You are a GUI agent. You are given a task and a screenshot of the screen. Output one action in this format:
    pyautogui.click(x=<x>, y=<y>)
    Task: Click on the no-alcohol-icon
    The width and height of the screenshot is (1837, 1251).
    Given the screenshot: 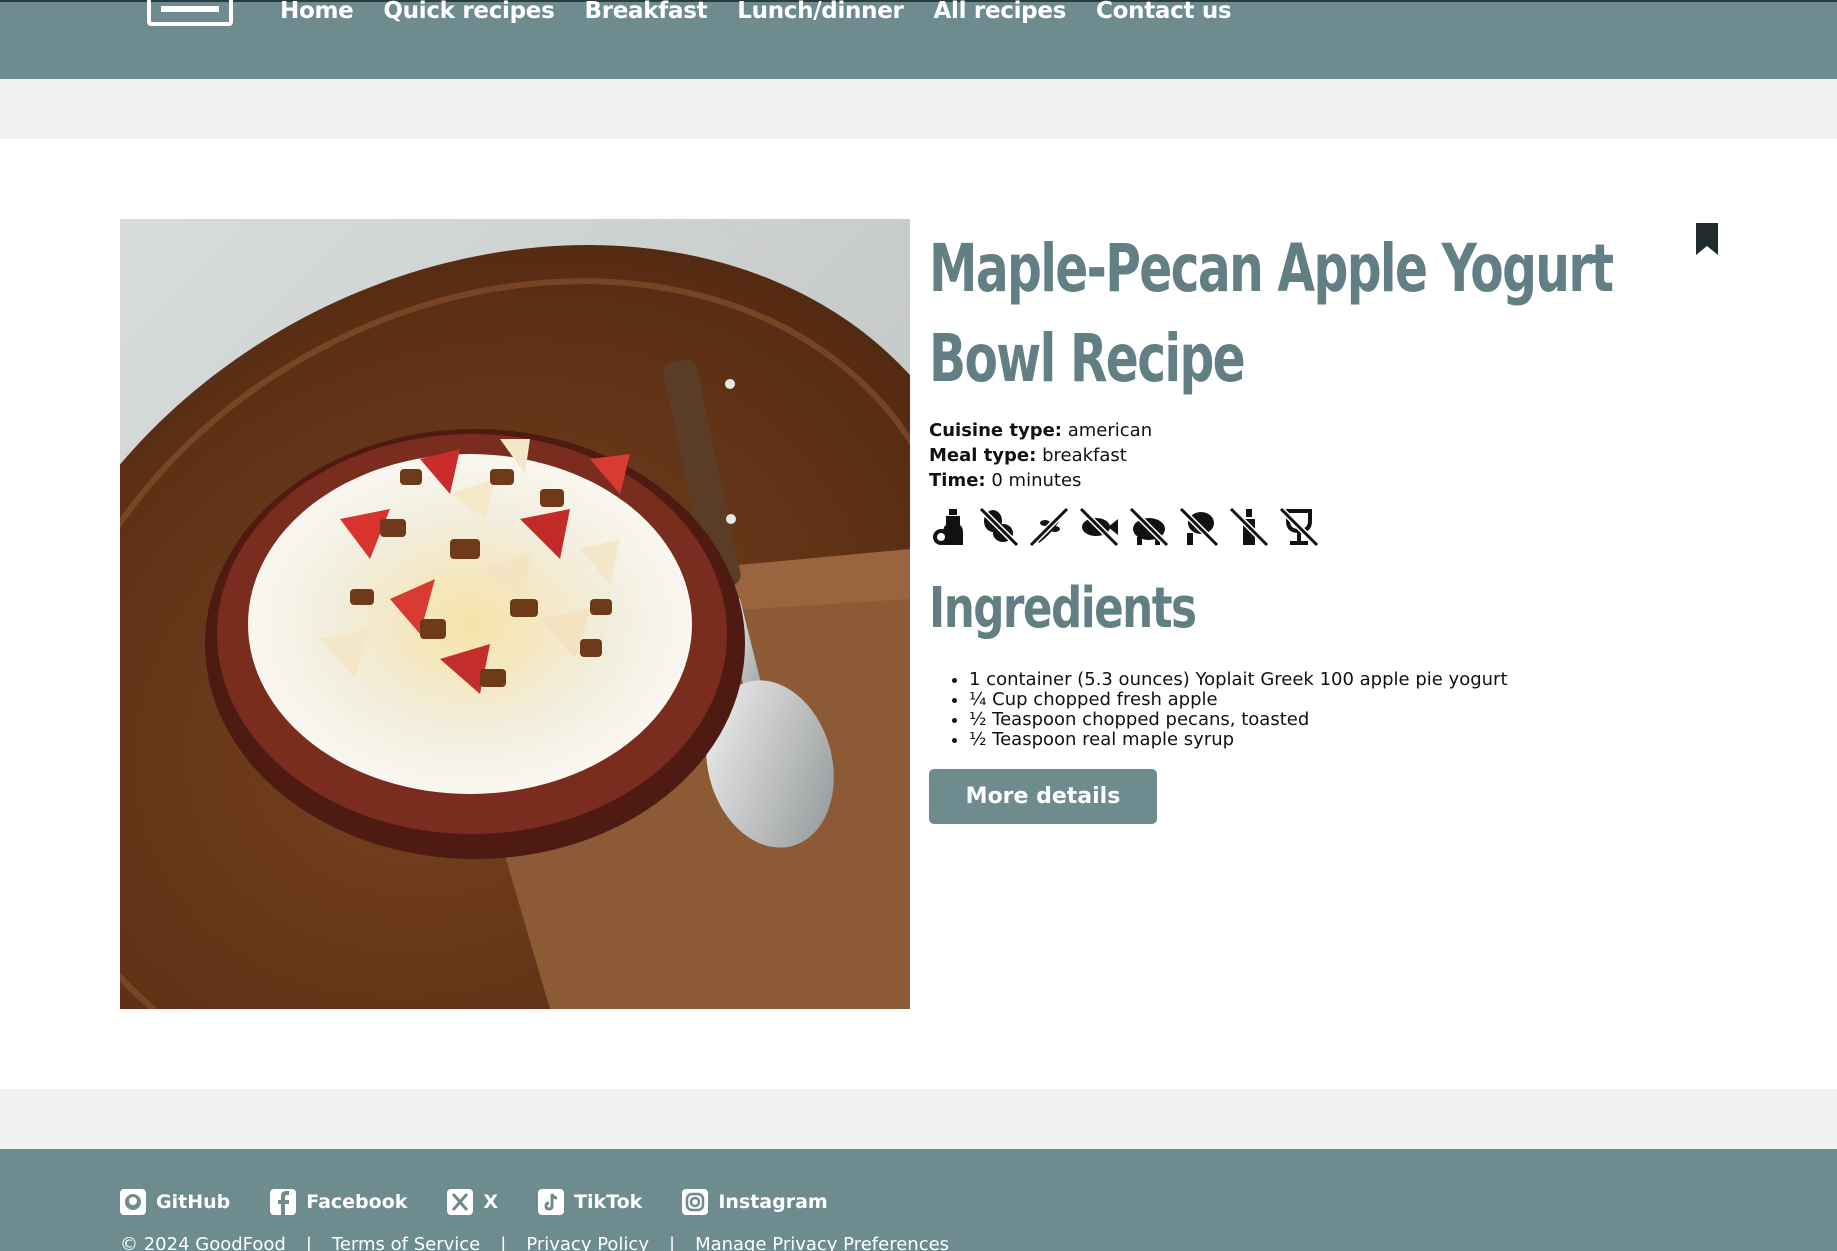 What is the action you would take?
    pyautogui.click(x=1249, y=527)
    